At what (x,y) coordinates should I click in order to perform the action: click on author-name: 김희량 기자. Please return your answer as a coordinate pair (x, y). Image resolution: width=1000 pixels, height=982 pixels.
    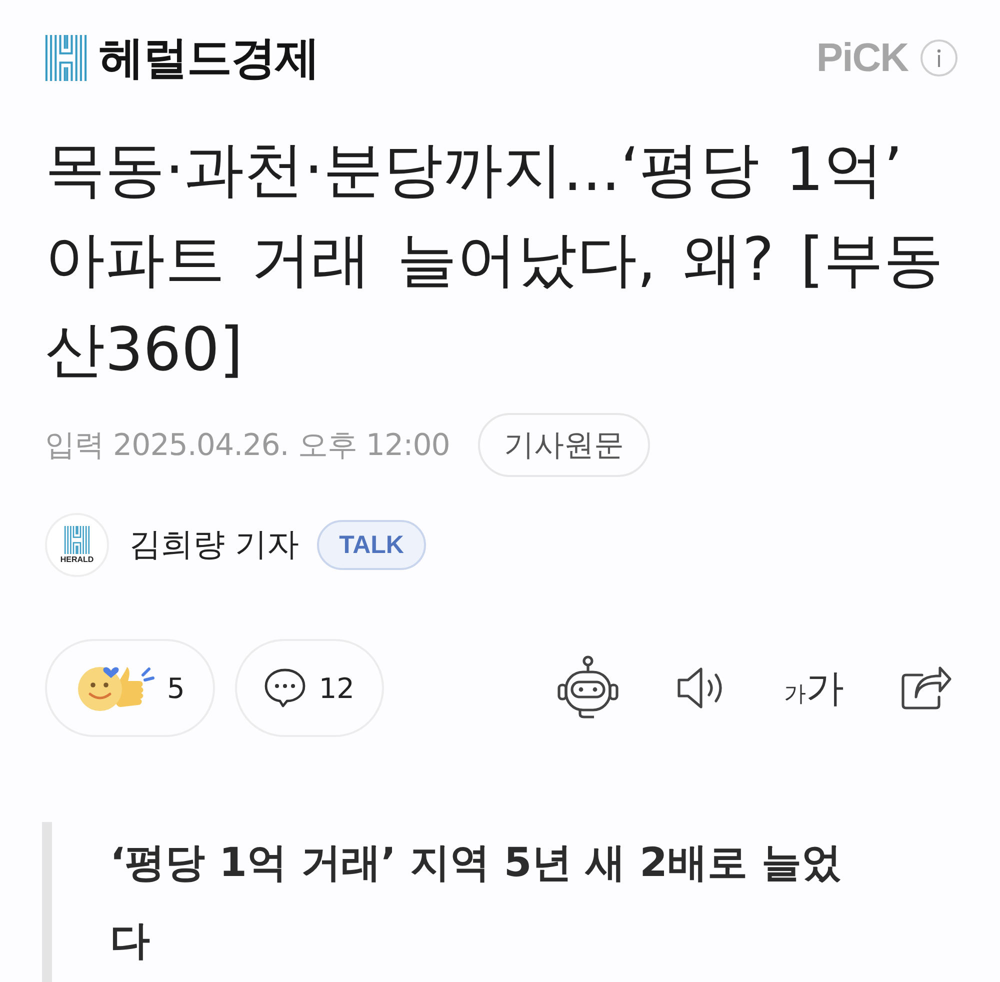
    Looking at the image, I should click on (214, 545).